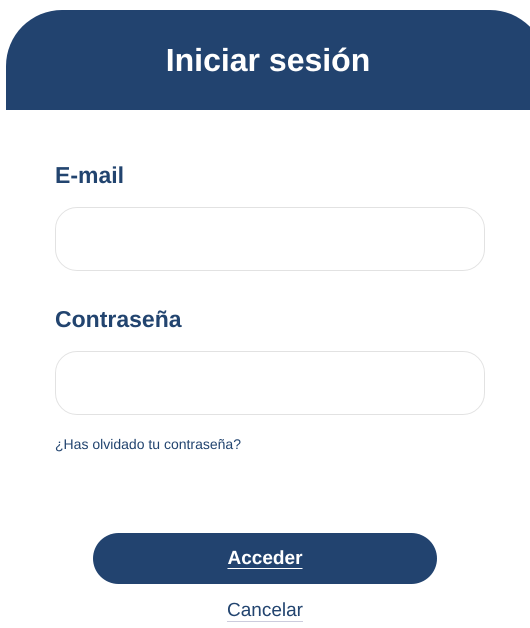  Describe the element at coordinates (148, 444) in the screenshot. I see `forgot-password-link: ¿Has olvidado tu contraseña?` at that location.